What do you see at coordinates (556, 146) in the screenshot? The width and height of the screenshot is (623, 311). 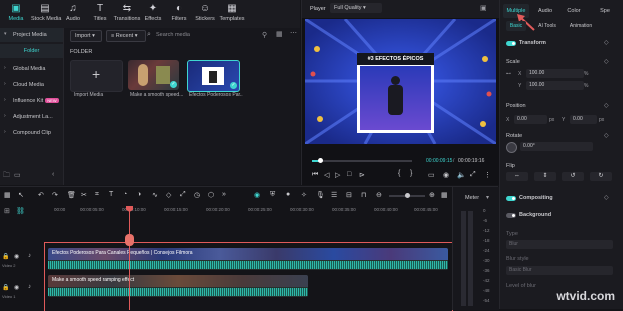 I see `rotate-field: 0.00°` at bounding box center [556, 146].